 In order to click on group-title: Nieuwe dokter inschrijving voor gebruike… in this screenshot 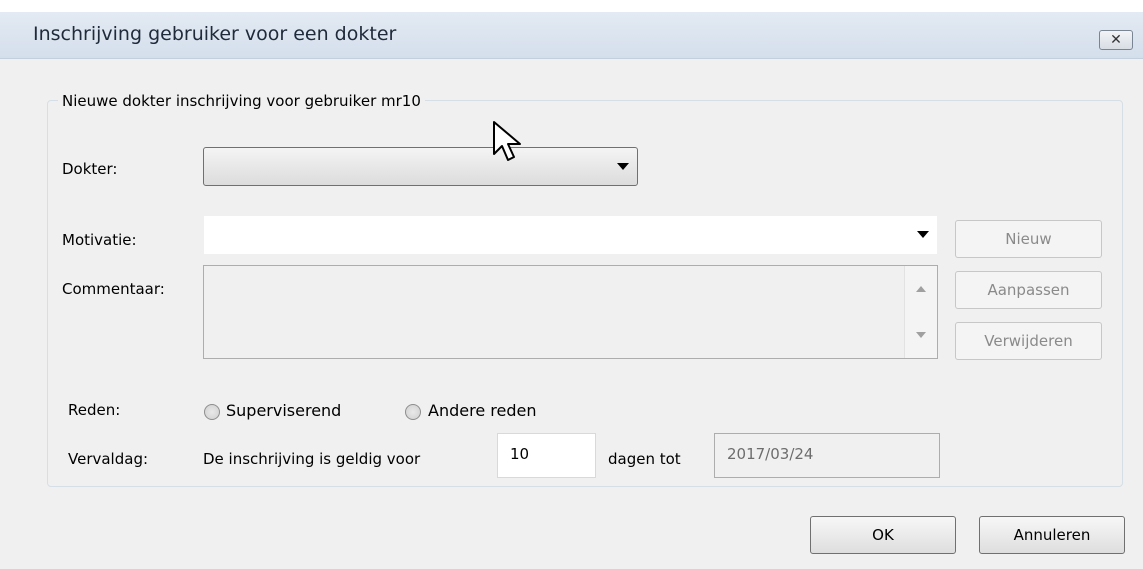, I will do `click(241, 101)`.